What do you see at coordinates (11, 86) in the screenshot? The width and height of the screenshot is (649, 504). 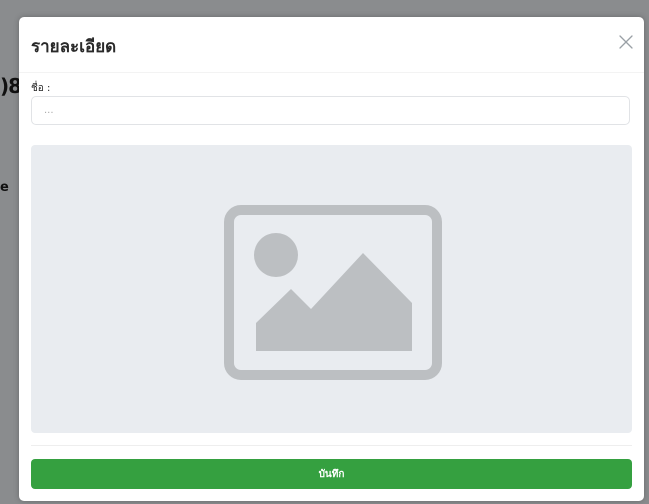 I see `background-text-fragment: )8` at bounding box center [11, 86].